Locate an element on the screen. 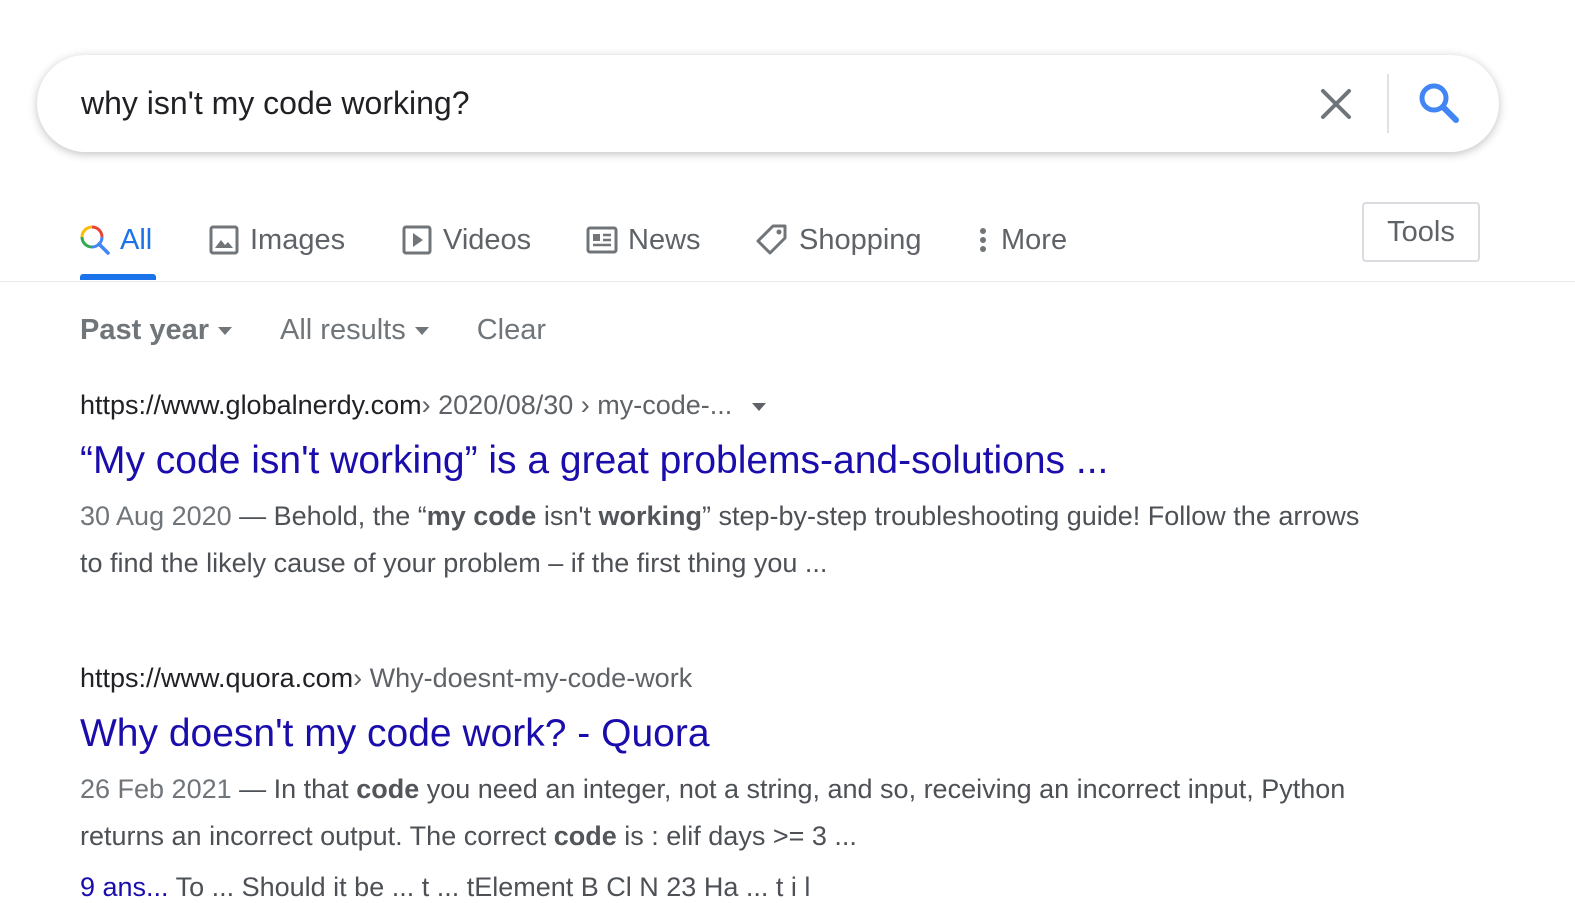 The width and height of the screenshot is (1575, 903). search-submit-button is located at coordinates (1439, 103).